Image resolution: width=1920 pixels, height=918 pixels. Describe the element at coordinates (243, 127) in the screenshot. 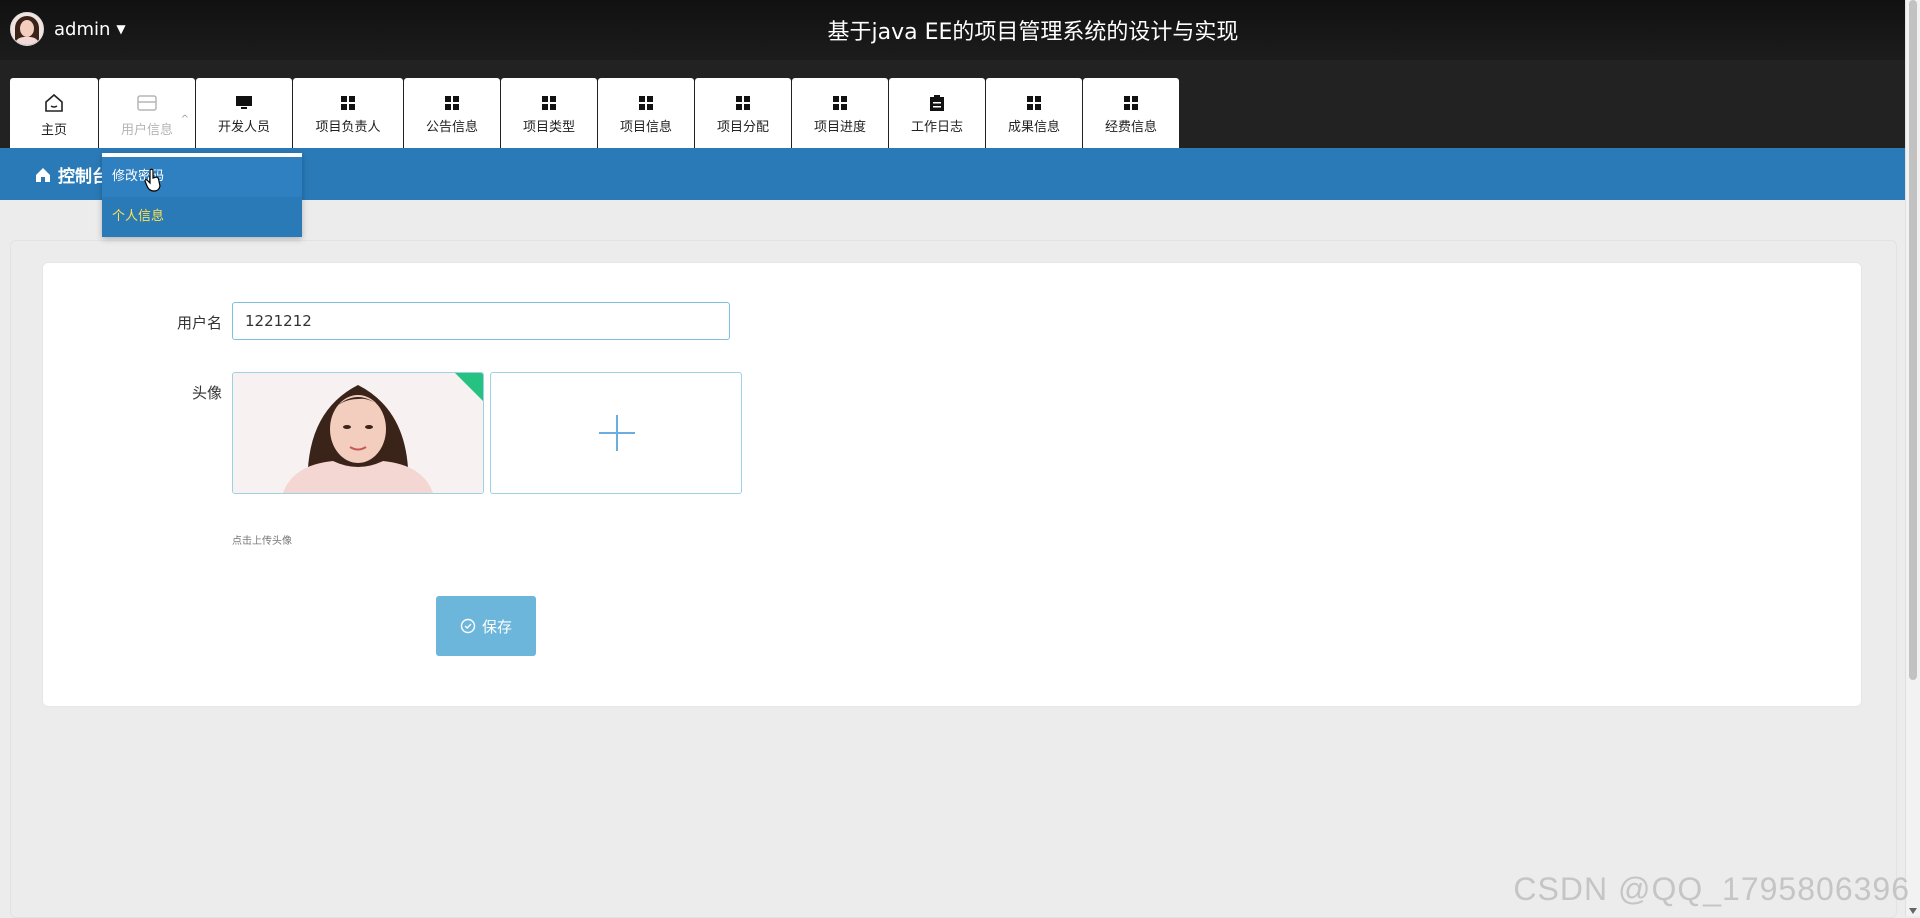

I see `nav-item-label: 开发人员` at that location.